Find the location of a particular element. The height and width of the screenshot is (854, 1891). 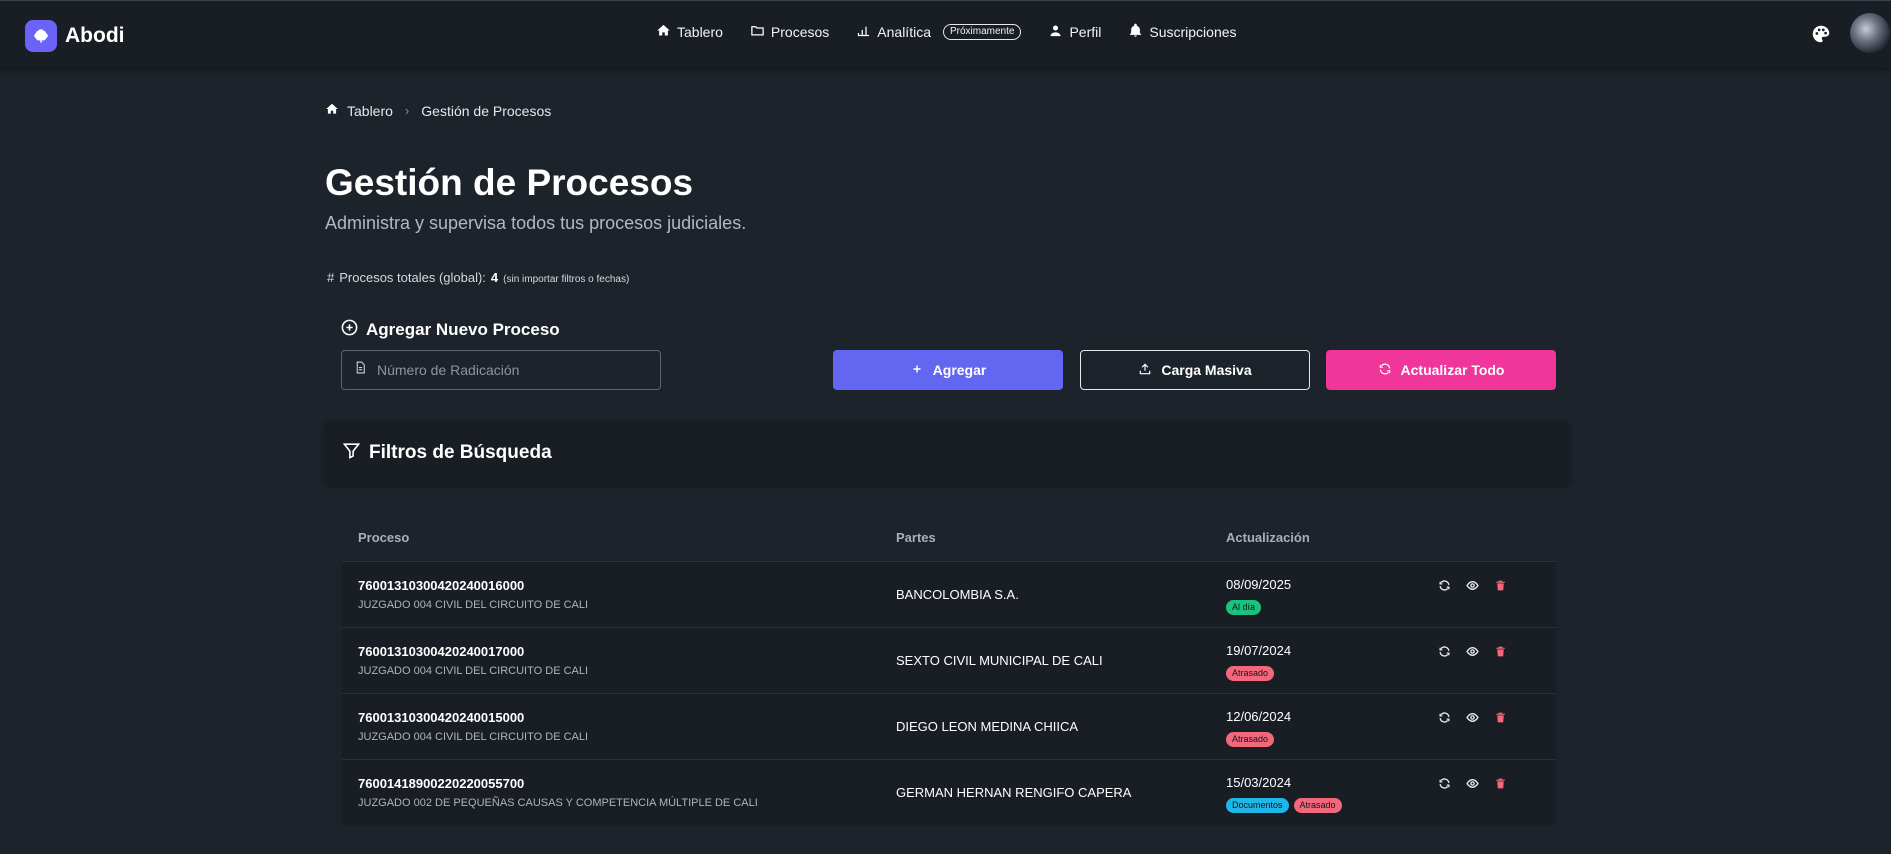

nav-item-label: Analítica is located at coordinates (904, 32).